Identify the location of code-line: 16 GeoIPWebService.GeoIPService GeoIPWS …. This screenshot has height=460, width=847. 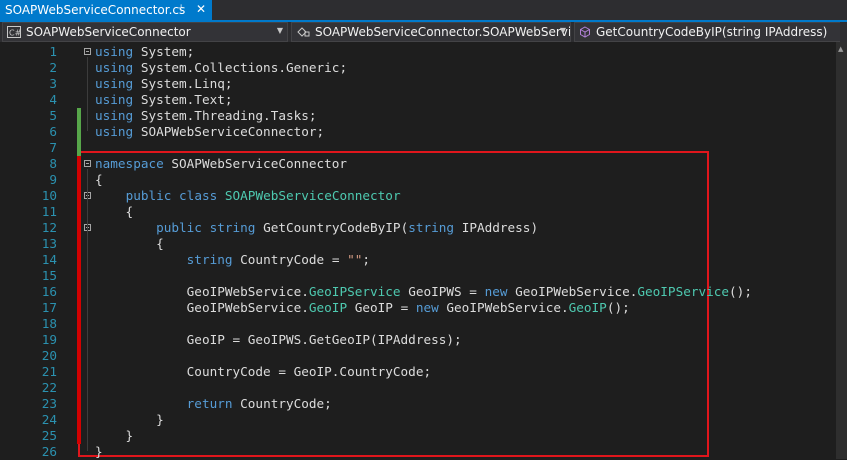
(418, 292).